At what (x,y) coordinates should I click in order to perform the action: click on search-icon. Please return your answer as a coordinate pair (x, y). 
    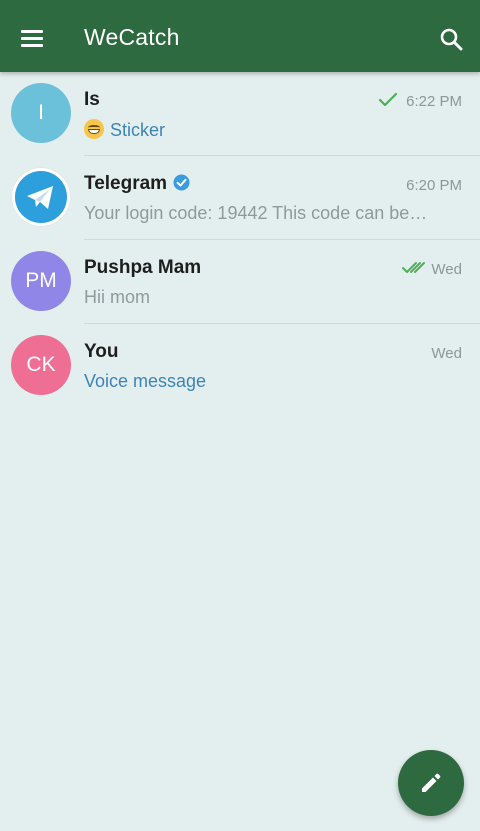
    Looking at the image, I should click on (451, 39).